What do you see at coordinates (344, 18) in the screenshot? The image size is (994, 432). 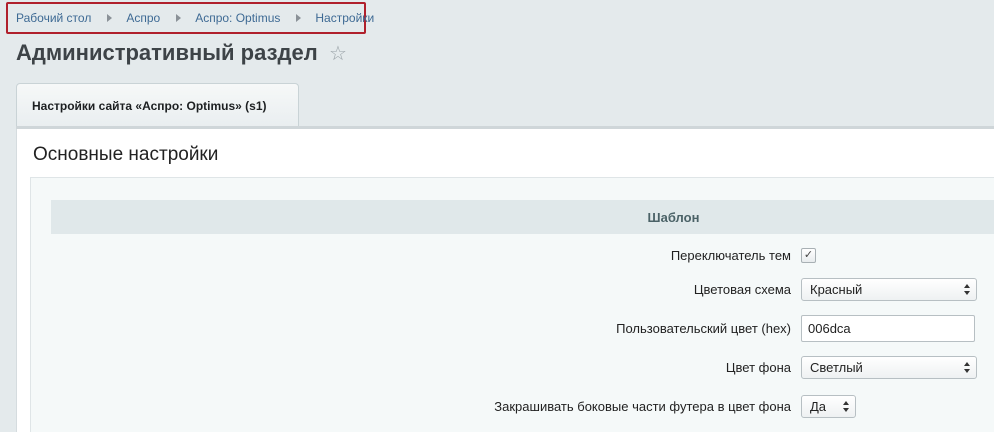 I see `breadcrumb-item-settings: Настройки` at bounding box center [344, 18].